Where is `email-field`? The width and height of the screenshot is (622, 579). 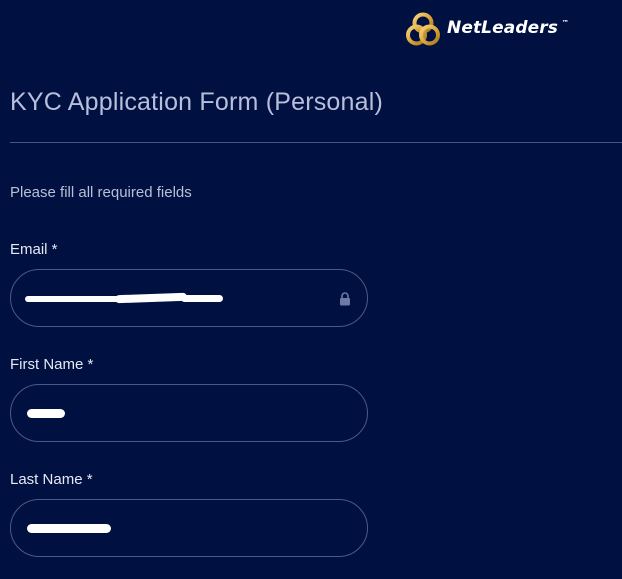 email-field is located at coordinates (189, 298).